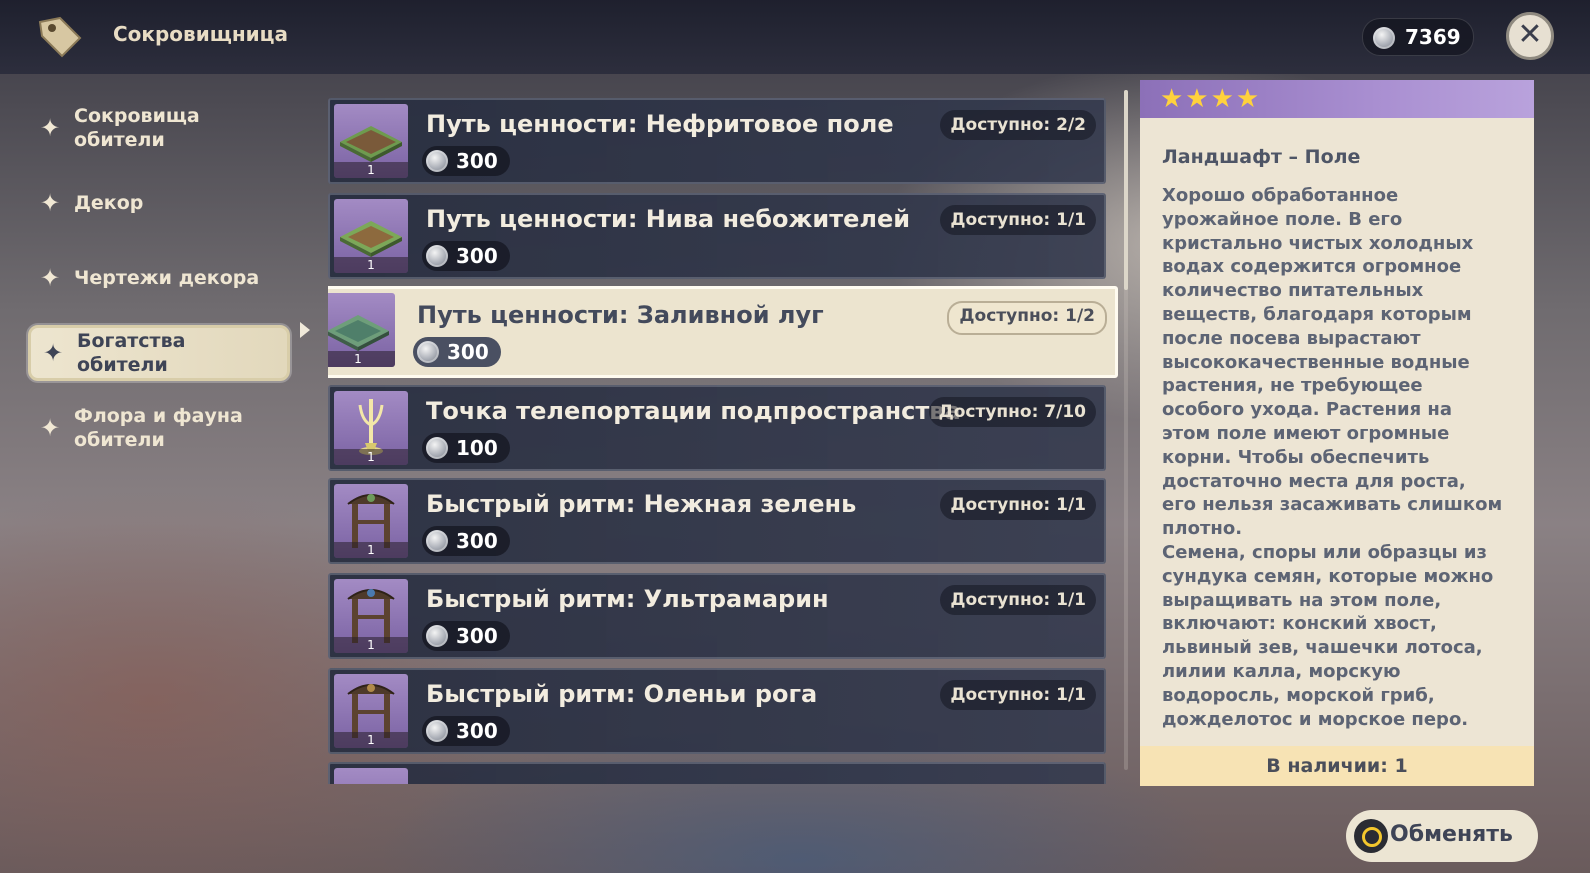  Describe the element at coordinates (466, 448) in the screenshot. I see `item-price: 100` at that location.